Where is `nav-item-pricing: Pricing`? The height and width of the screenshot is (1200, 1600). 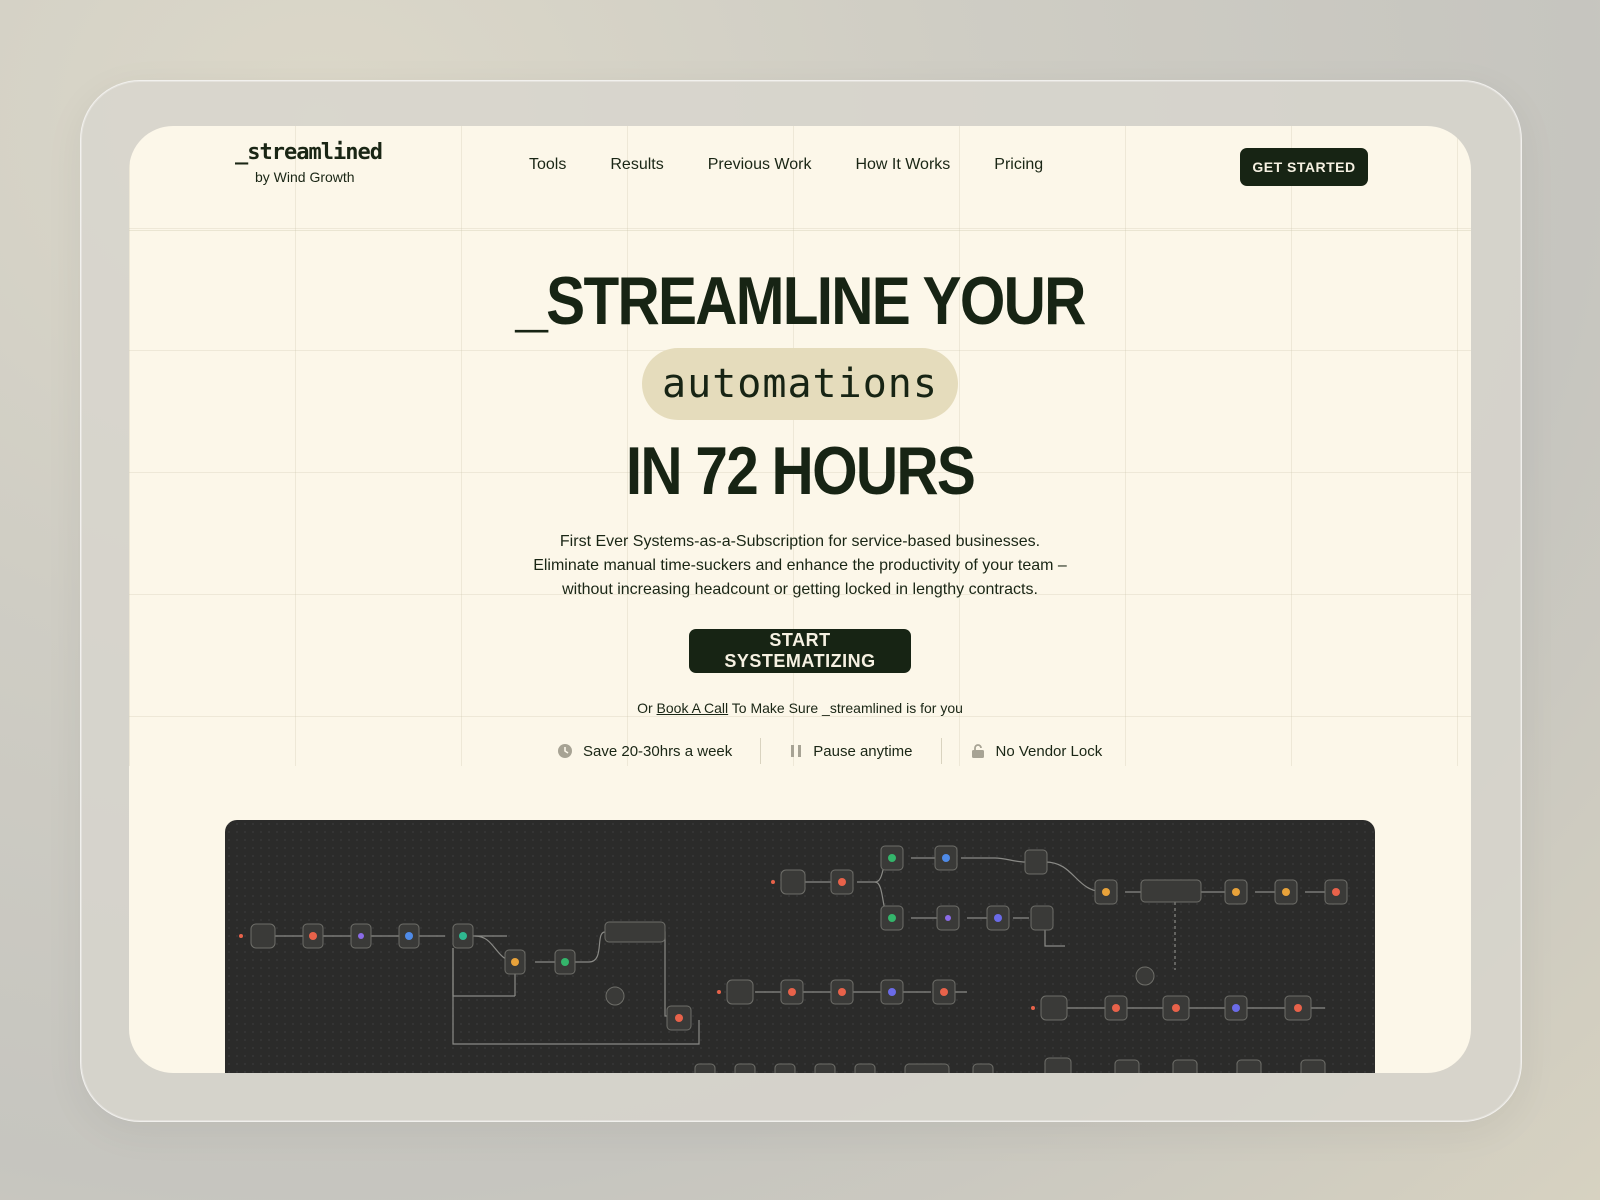 nav-item-pricing: Pricing is located at coordinates (1018, 165).